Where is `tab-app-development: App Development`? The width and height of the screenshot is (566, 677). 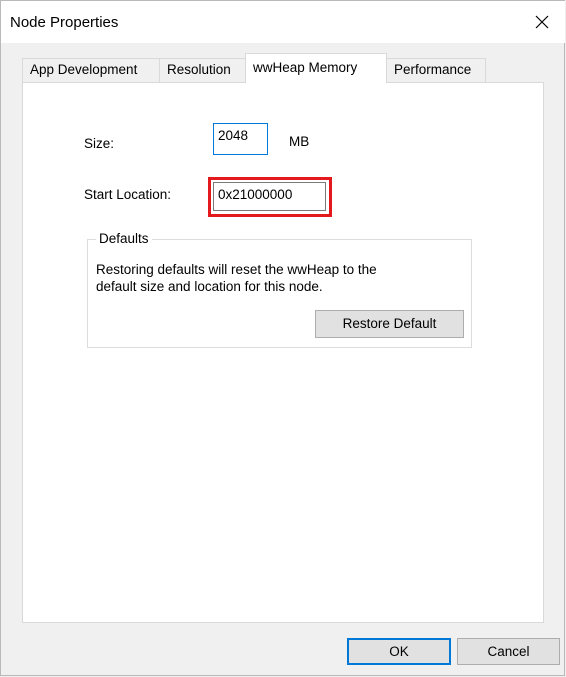
tab-app-development: App Development is located at coordinates (91, 70).